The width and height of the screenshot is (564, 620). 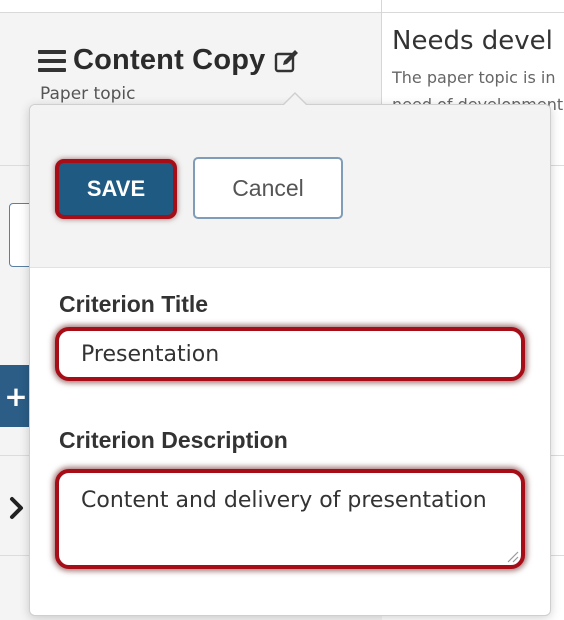 What do you see at coordinates (52, 60) in the screenshot?
I see `hamburger-icon` at bounding box center [52, 60].